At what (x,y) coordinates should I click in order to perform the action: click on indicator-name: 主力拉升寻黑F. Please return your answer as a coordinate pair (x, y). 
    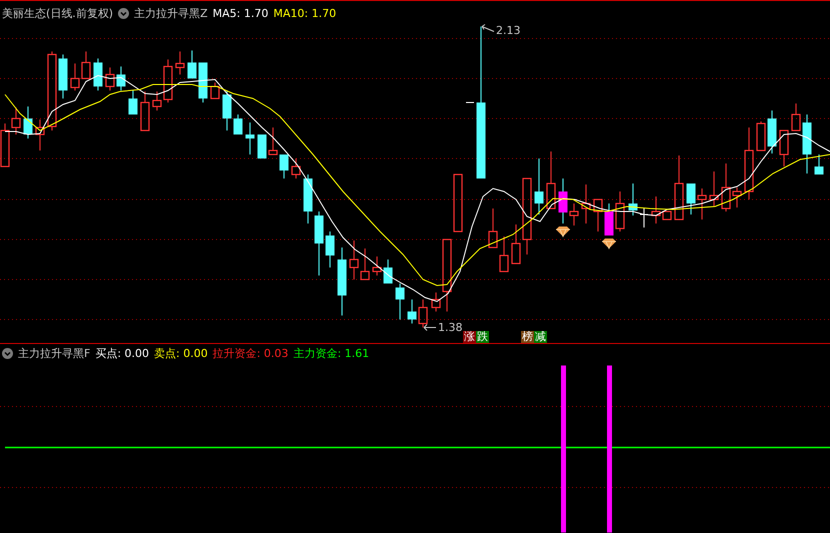
    Looking at the image, I should click on (54, 353).